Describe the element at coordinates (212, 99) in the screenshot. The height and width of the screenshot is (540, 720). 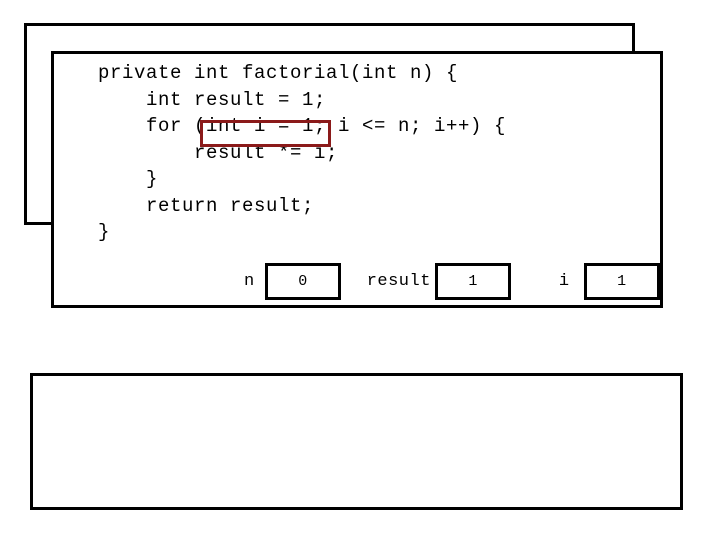
I see `code-line-1: int result = 1;` at that location.